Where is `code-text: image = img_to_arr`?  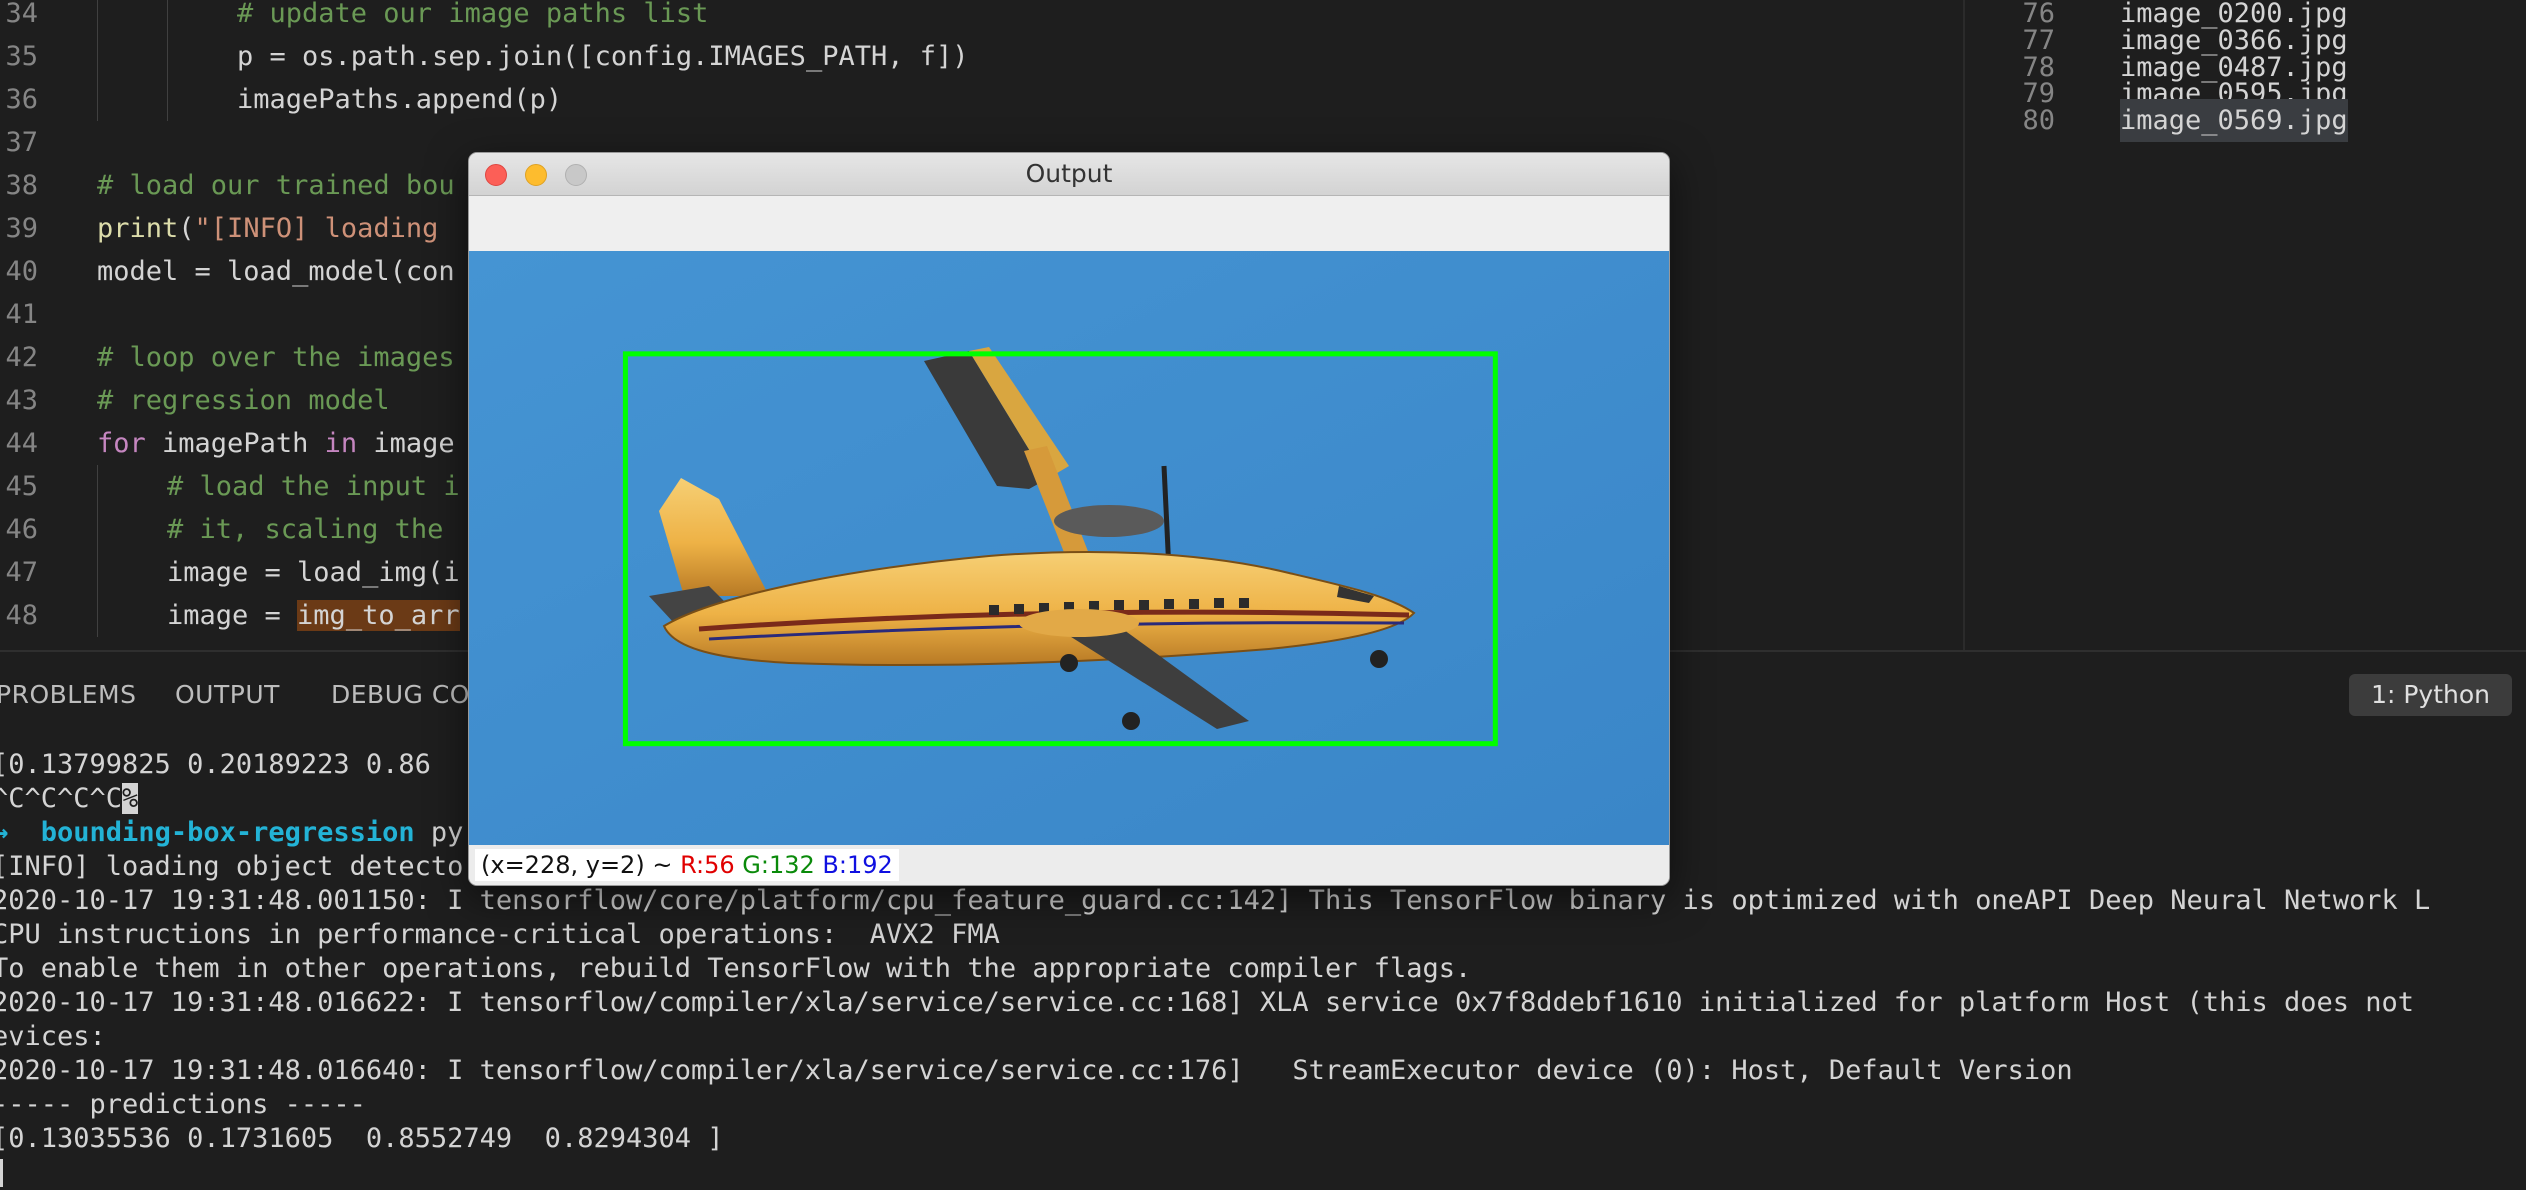 code-text: image = img_to_arr is located at coordinates (313, 615).